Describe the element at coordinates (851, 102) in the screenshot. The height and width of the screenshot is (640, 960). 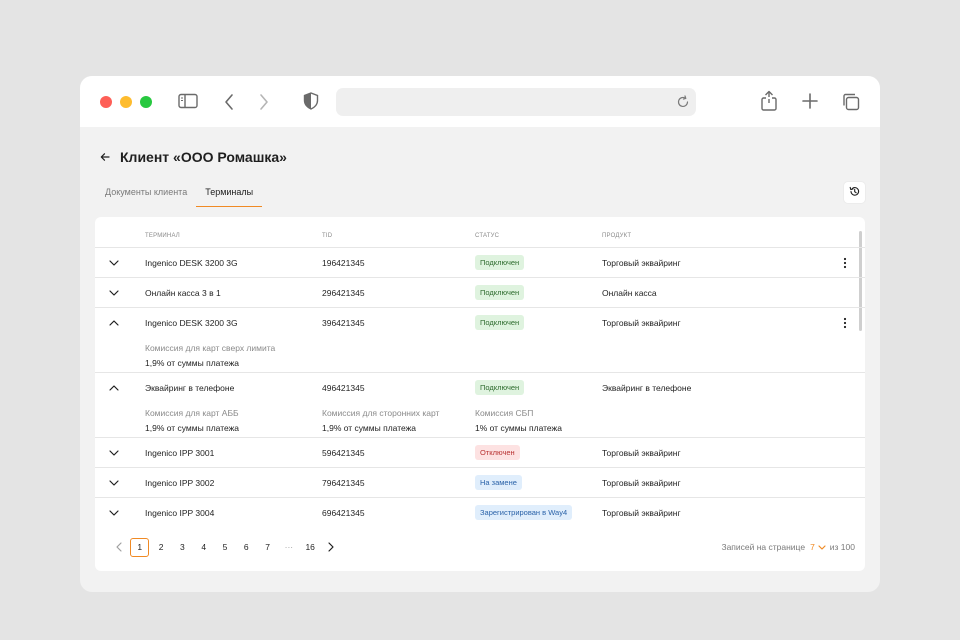
I see `tabs-overview-icon` at that location.